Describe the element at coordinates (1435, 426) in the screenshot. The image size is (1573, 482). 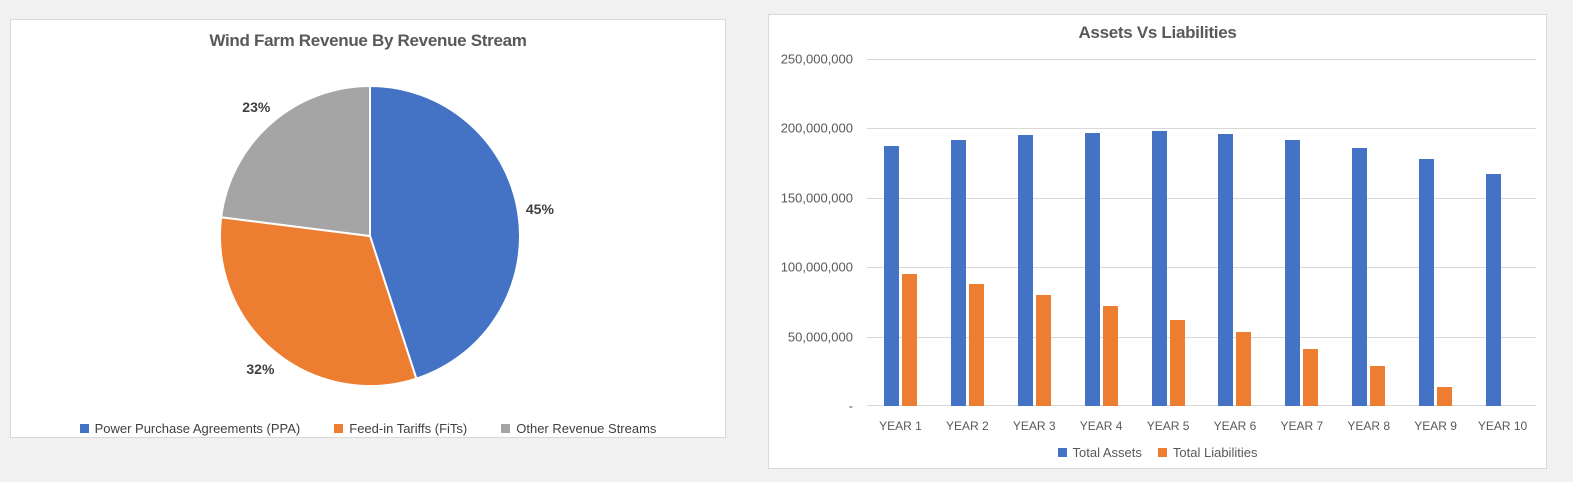
I see `x-axis-tick-label: YEAR 9` at that location.